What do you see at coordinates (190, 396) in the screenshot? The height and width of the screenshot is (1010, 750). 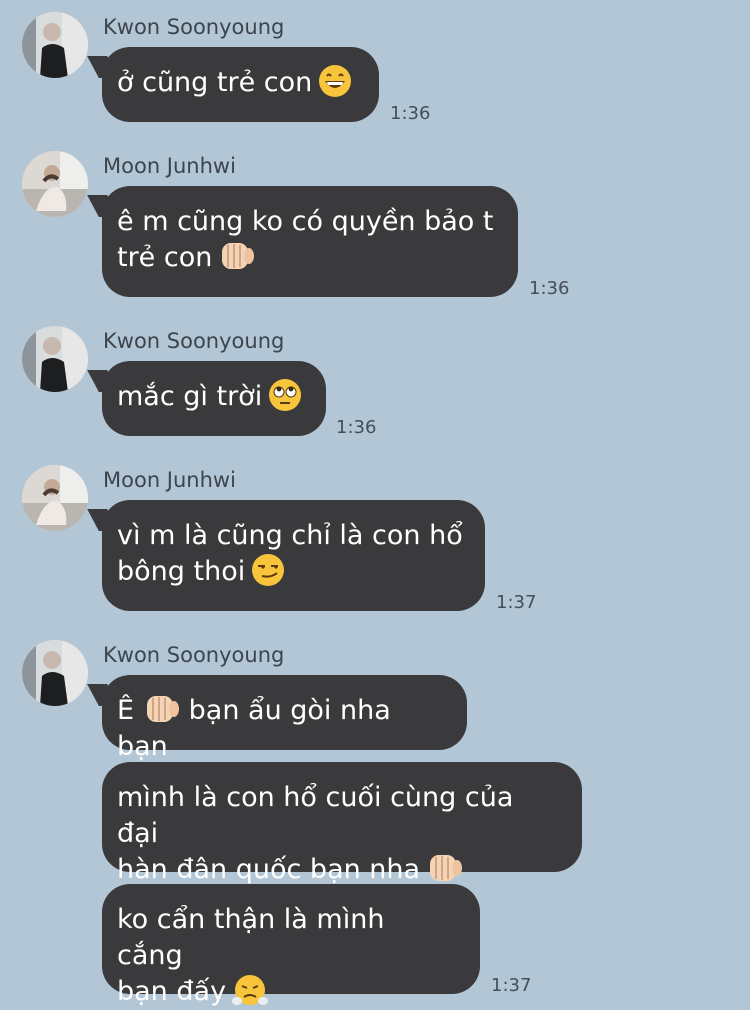 I see `message-text: mắc gì trời` at bounding box center [190, 396].